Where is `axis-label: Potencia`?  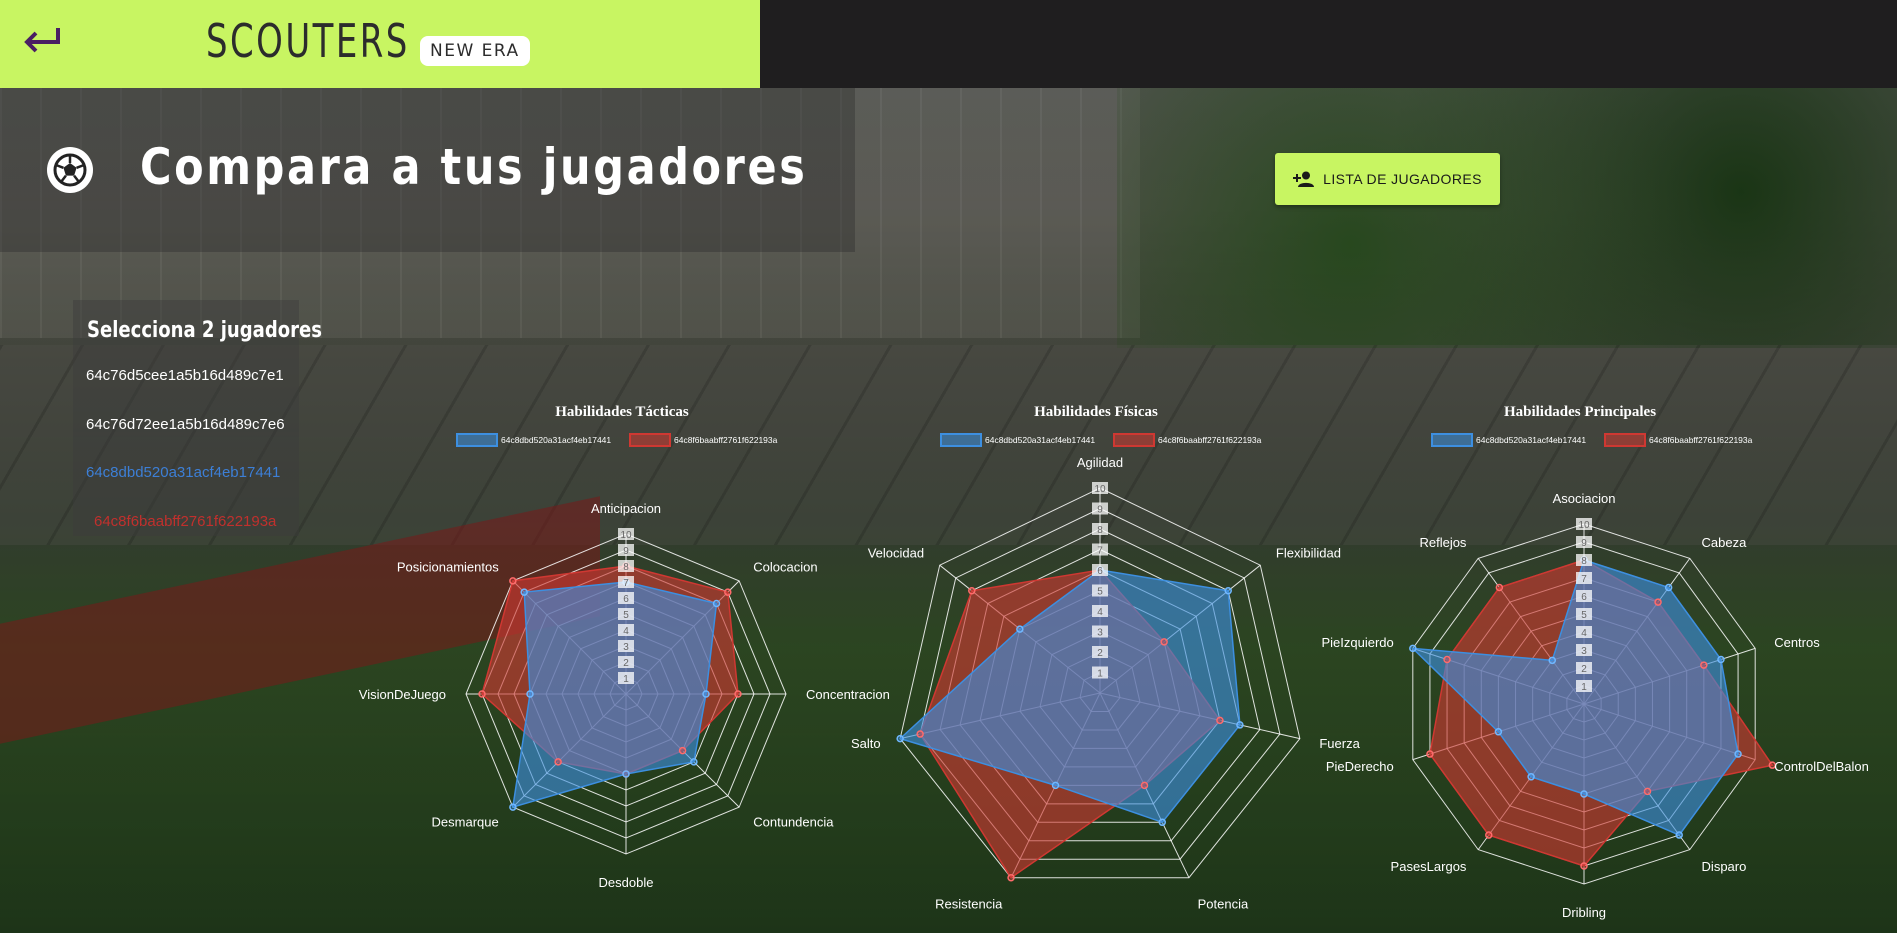
axis-label: Potencia is located at coordinates (1223, 904).